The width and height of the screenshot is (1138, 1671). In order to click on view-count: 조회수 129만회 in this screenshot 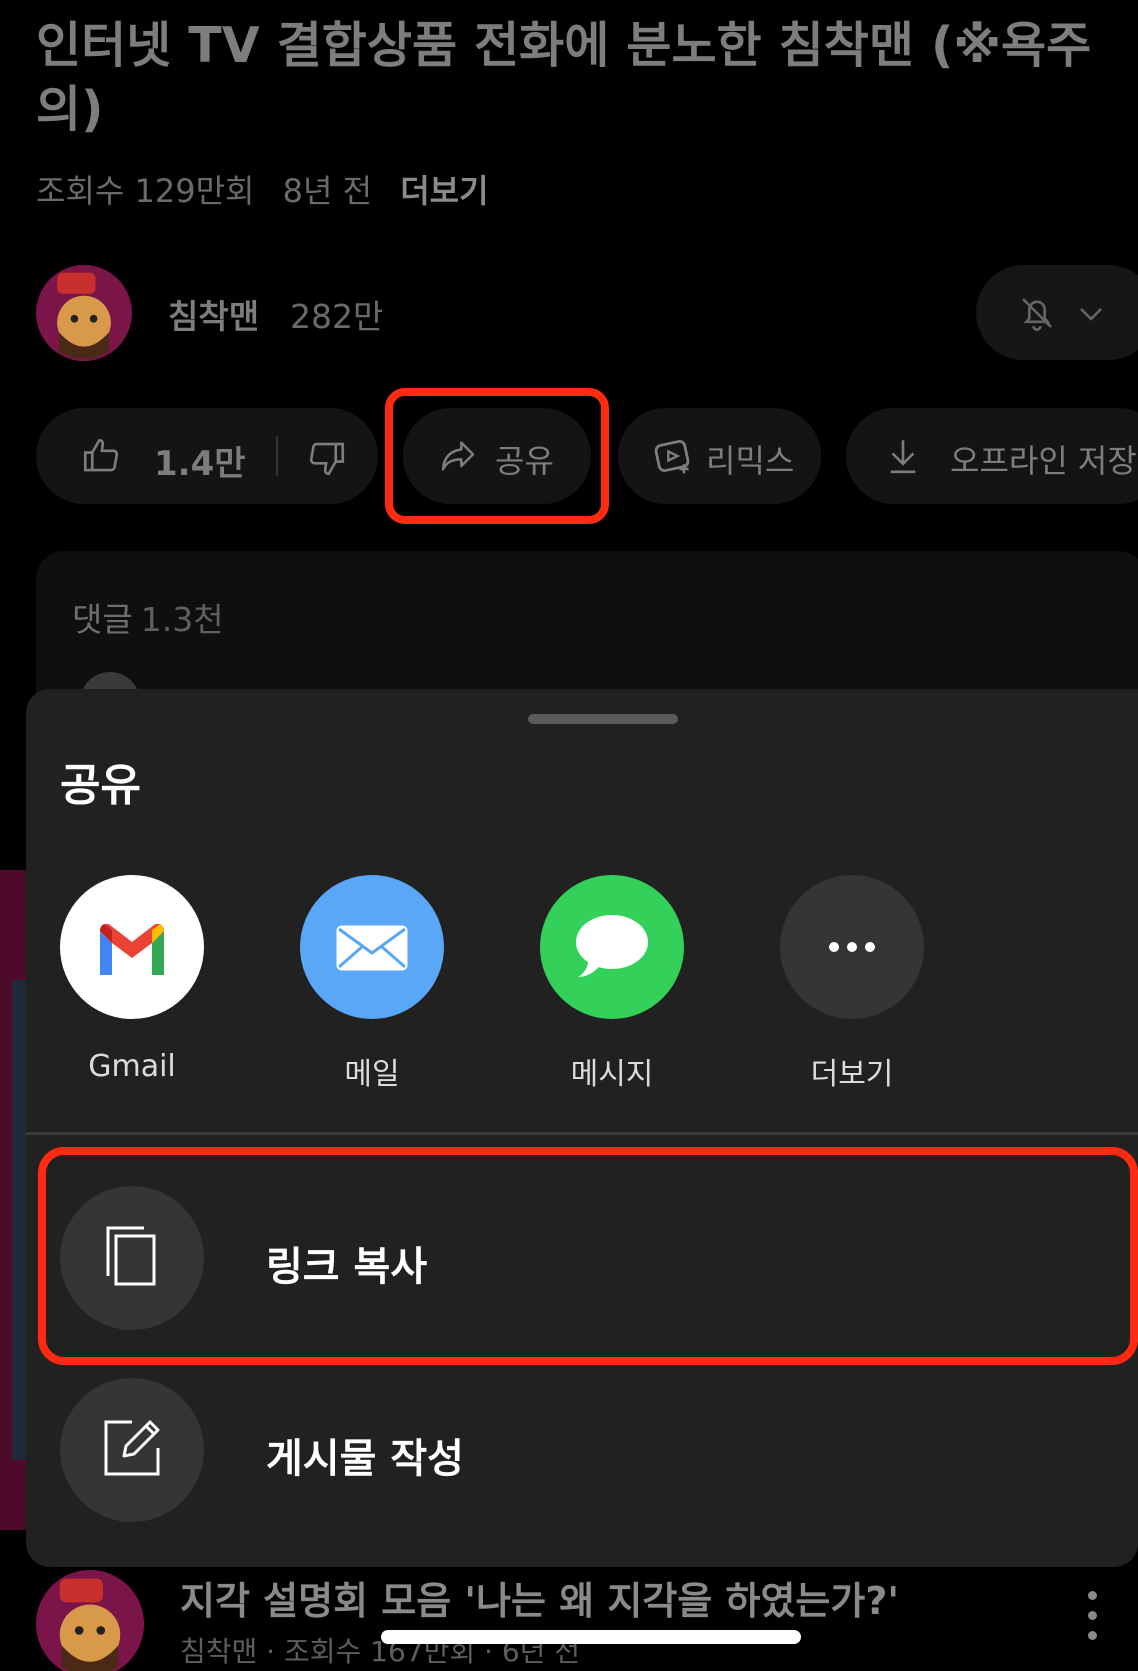, I will do `click(145, 191)`.